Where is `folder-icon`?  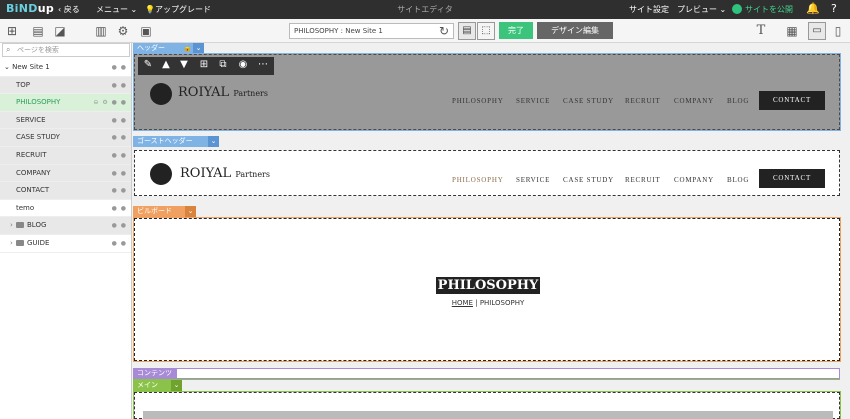 folder-icon is located at coordinates (20, 242).